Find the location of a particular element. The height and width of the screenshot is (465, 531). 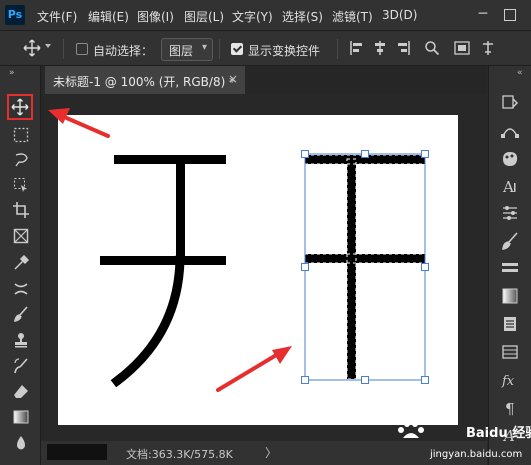

paths-icon is located at coordinates (510, 131).